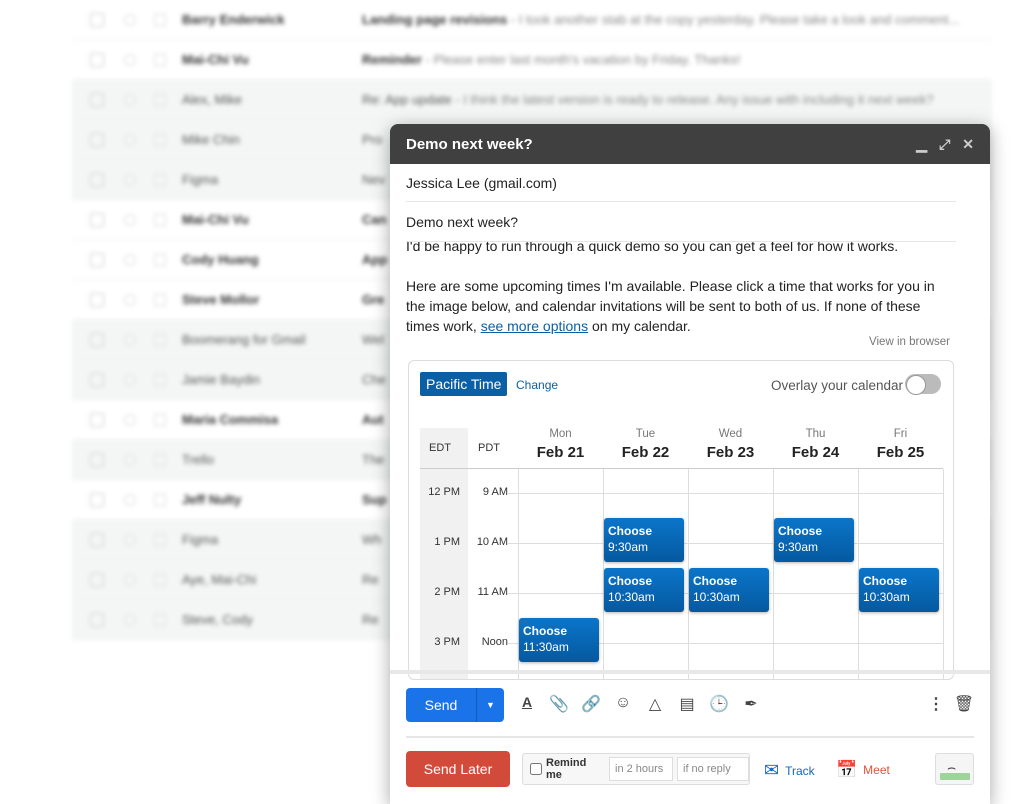 This screenshot has width=1024, height=804. Describe the element at coordinates (559, 640) in the screenshot. I see `time-slot-button: Choose 11:30am` at that location.